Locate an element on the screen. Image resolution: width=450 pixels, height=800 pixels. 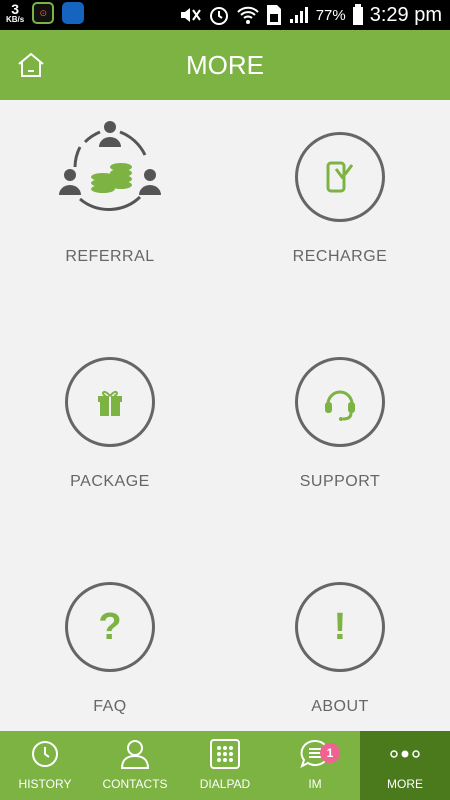
battery-percent: 77% is located at coordinates (330, 15).